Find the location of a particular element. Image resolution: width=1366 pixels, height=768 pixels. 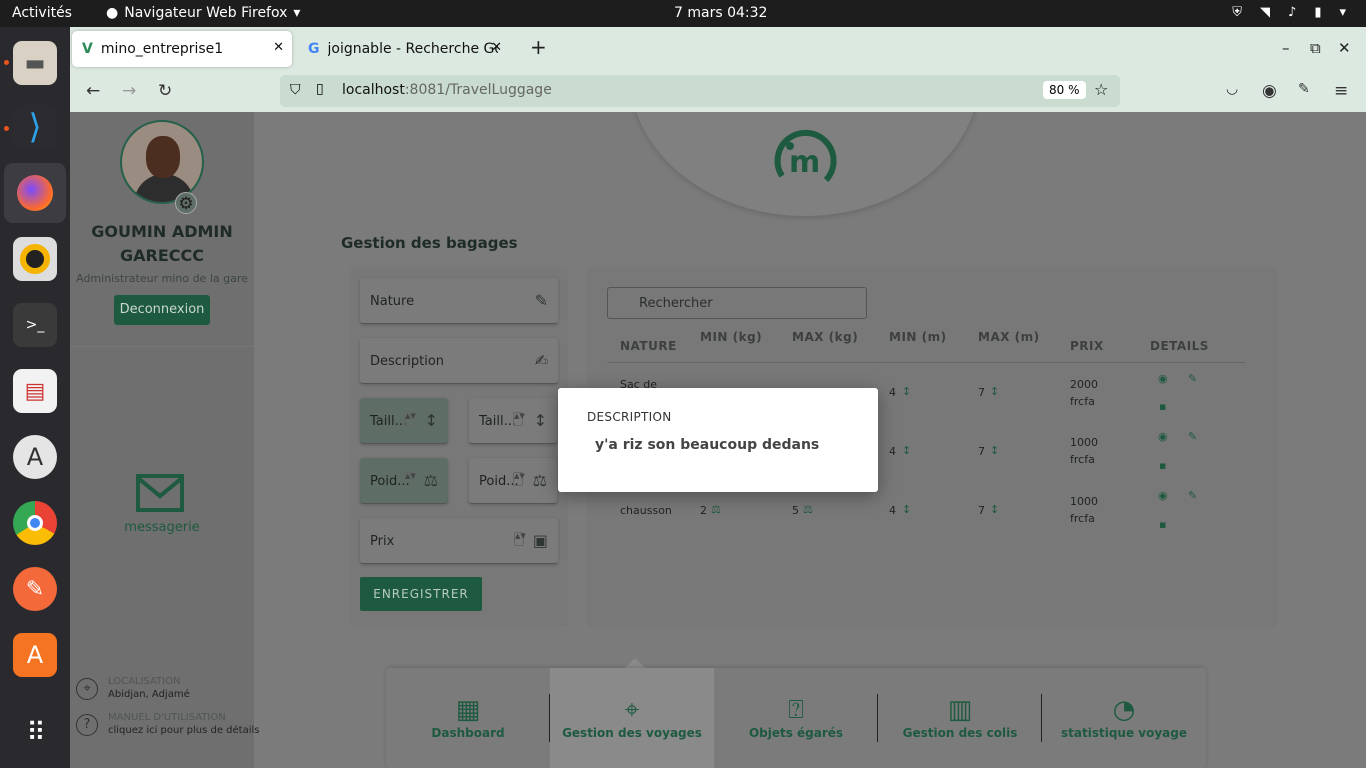

size-min-field: Taill... ▲▼ ↕ is located at coordinates (404, 421).